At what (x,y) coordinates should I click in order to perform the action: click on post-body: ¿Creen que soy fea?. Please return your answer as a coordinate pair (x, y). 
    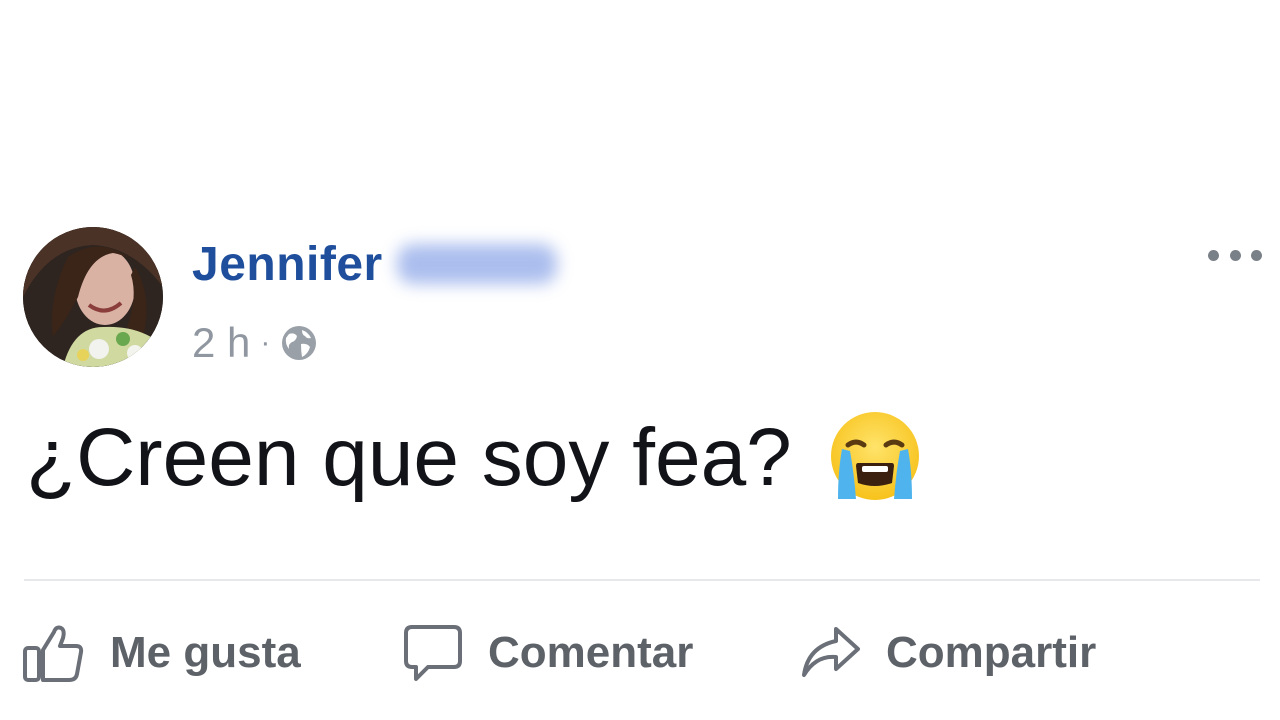
    Looking at the image, I should click on (474, 458).